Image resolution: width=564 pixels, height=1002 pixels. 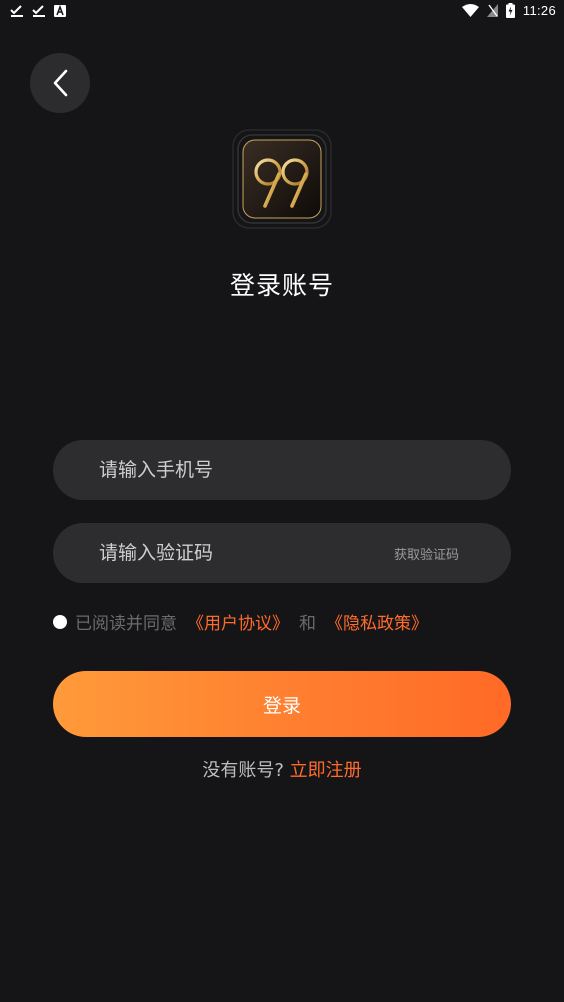 I want to click on chevron-left-icon, so click(x=60, y=83).